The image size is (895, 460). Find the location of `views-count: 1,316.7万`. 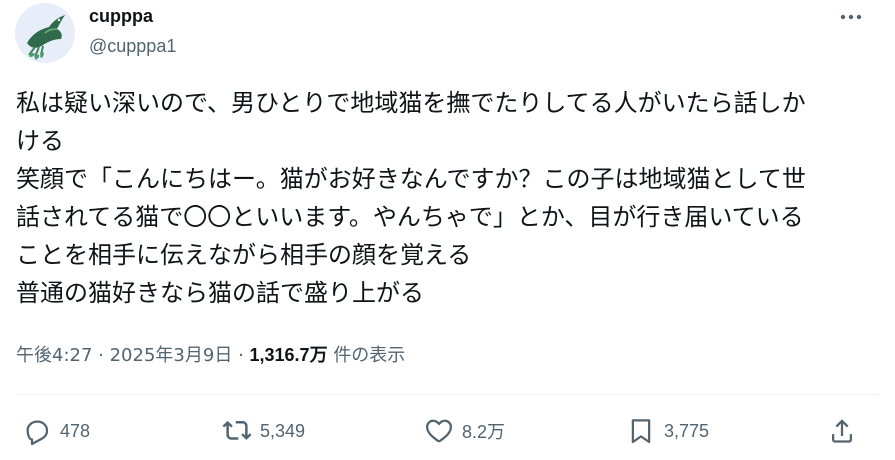

views-count: 1,316.7万 is located at coordinates (289, 355).